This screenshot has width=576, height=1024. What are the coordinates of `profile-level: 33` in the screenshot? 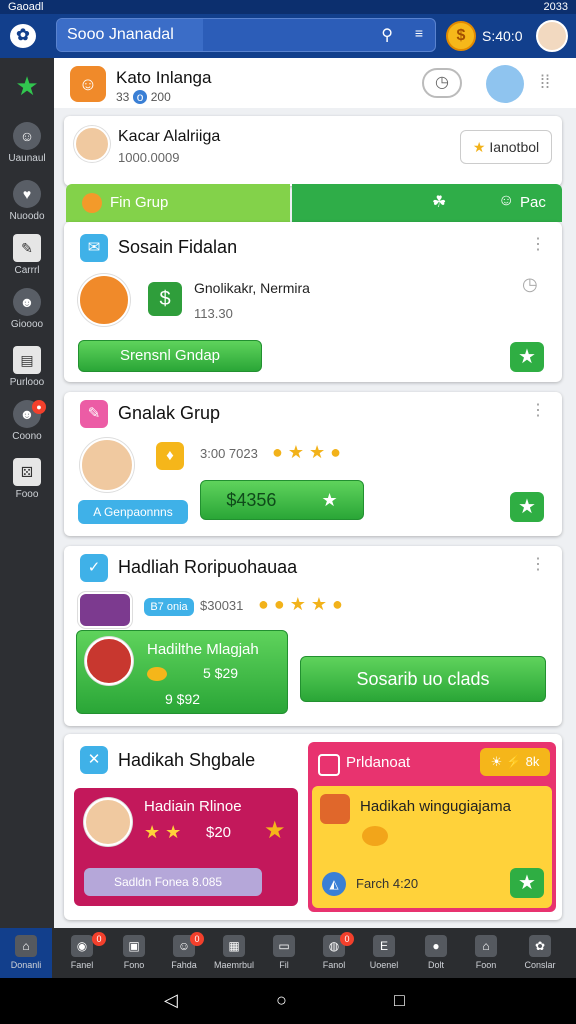 It's located at (123, 97).